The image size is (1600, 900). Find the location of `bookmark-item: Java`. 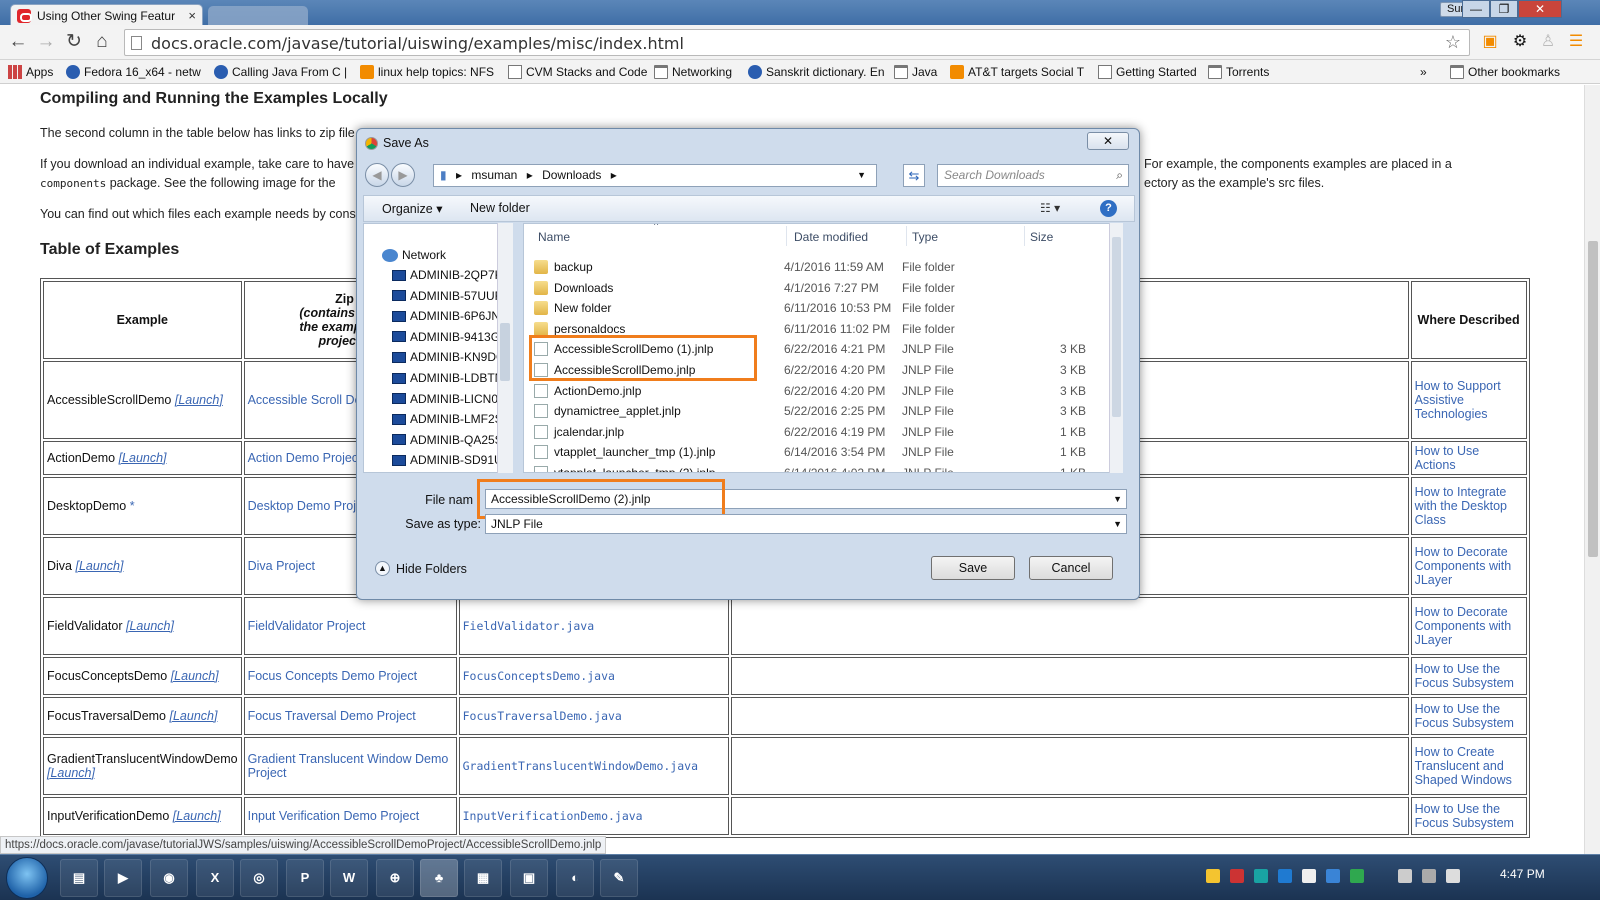

bookmark-item: Java is located at coordinates (919, 72).